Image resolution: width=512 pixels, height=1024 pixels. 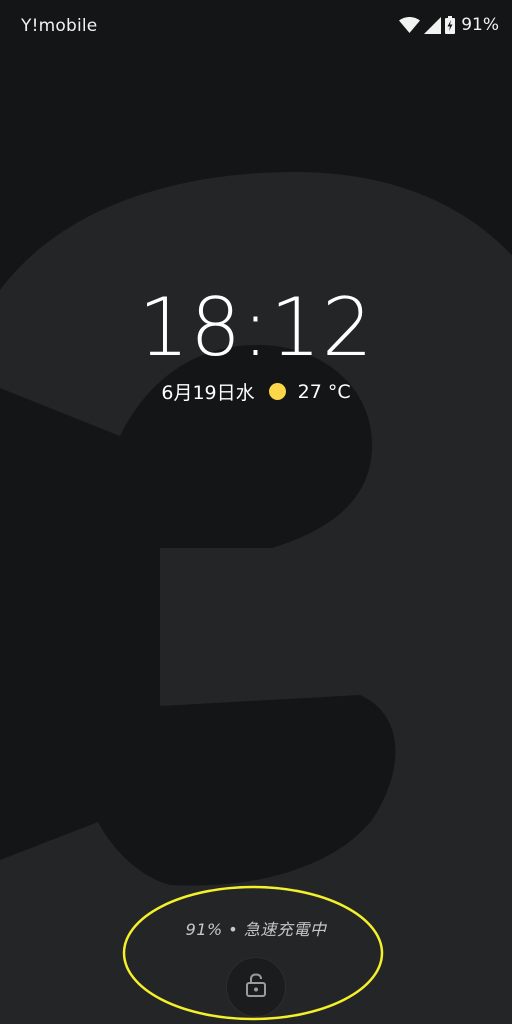 I want to click on unlock-button, so click(x=256, y=987).